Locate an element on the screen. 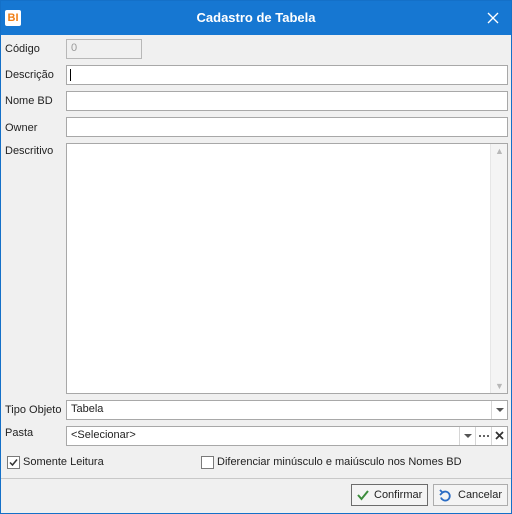  dialog-title: Cadastro de Tabela is located at coordinates (256, 17).